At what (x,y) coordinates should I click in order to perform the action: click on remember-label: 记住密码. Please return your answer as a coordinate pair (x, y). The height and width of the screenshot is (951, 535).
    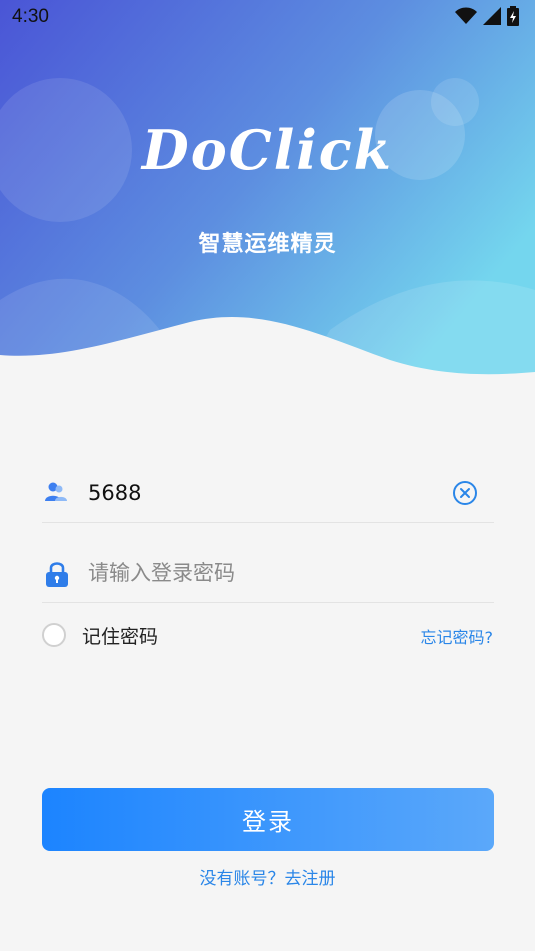
    Looking at the image, I should click on (120, 636).